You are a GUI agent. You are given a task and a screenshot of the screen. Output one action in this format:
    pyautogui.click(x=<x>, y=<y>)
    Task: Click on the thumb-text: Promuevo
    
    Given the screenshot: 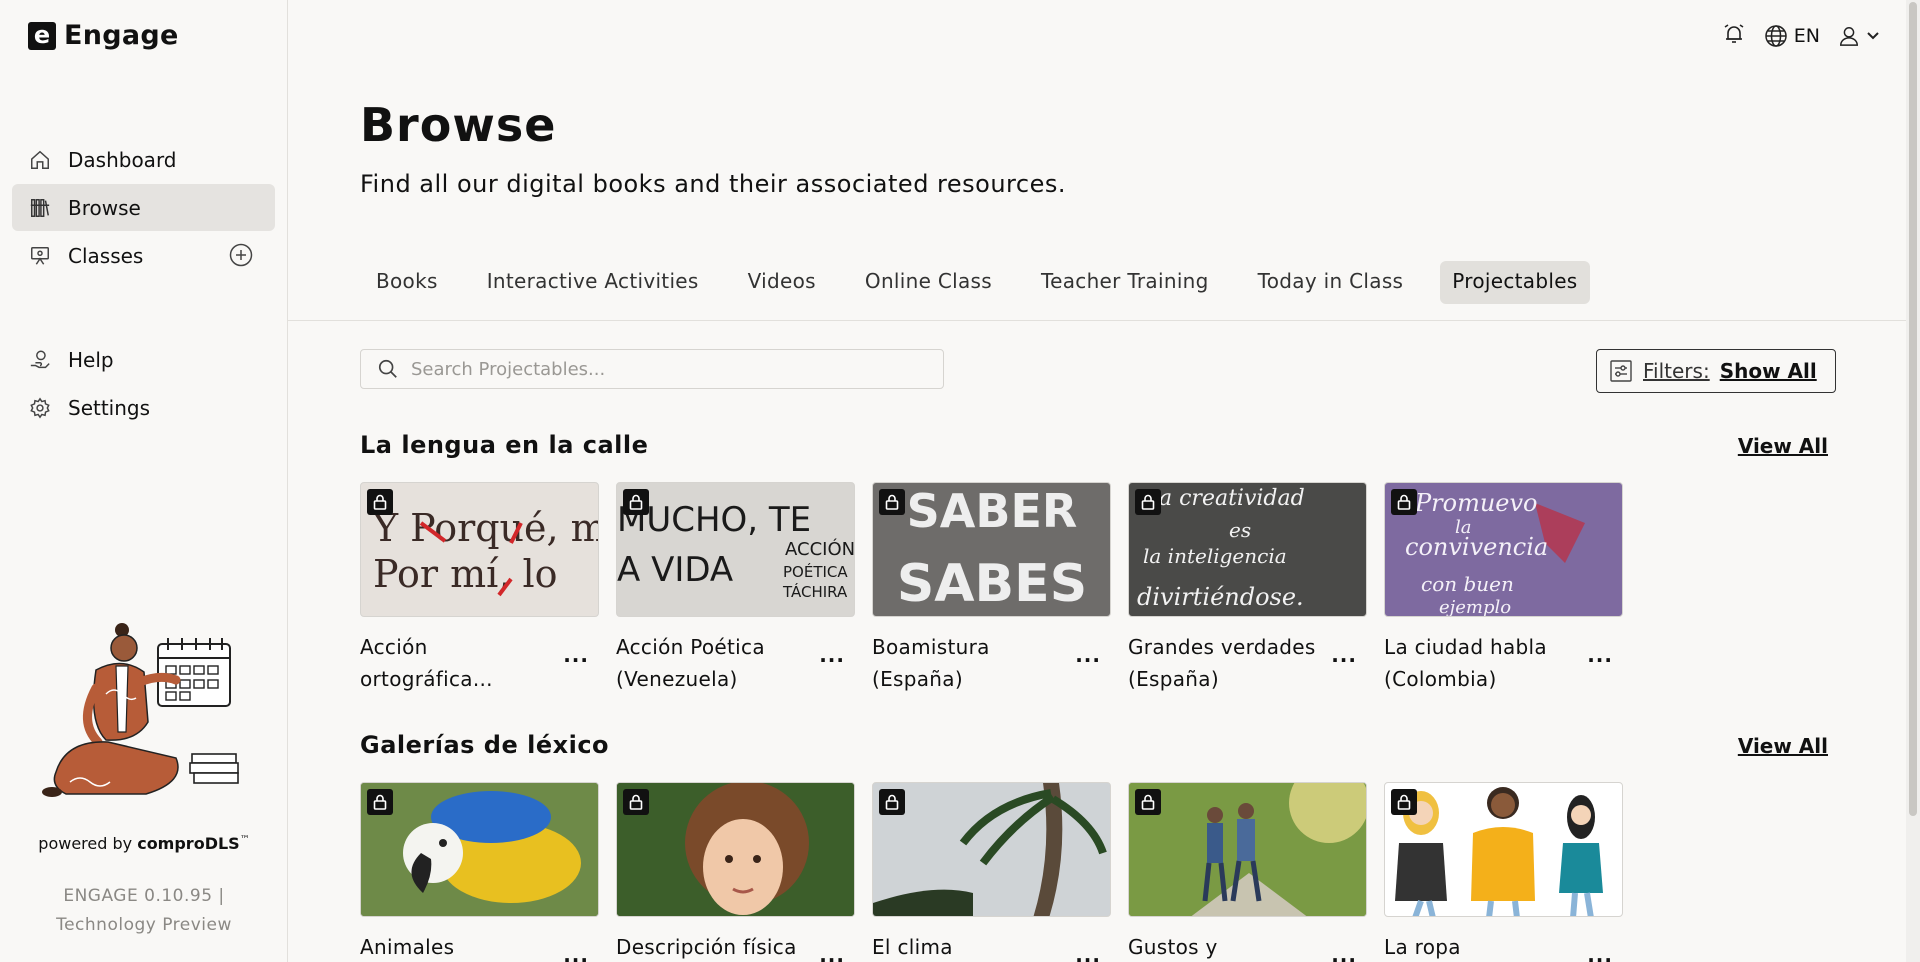 What is the action you would take?
    pyautogui.click(x=1476, y=503)
    